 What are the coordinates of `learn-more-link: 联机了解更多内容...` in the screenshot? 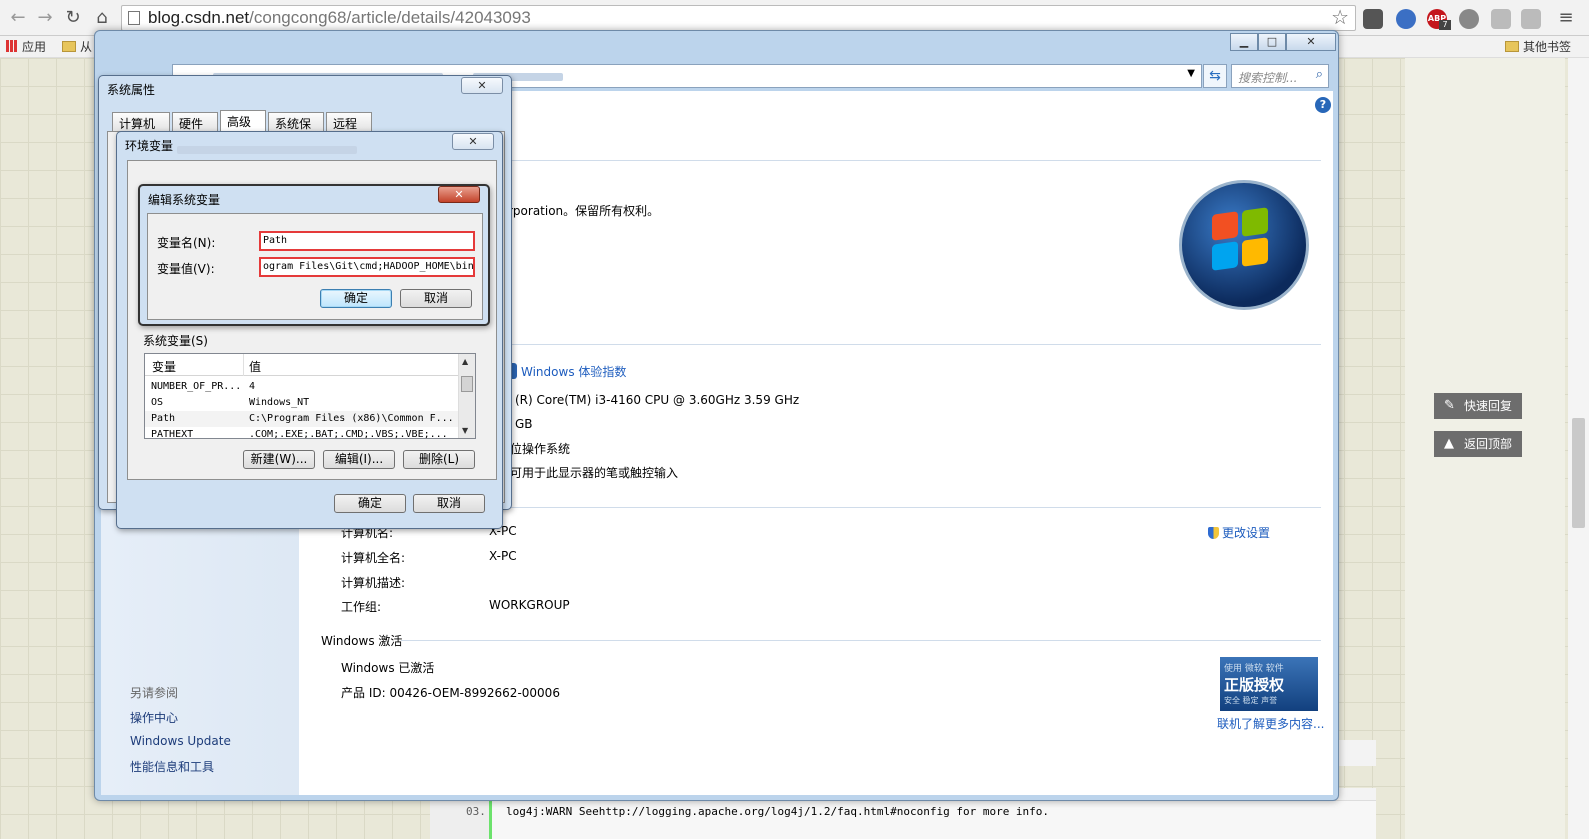 It's located at (1270, 723).